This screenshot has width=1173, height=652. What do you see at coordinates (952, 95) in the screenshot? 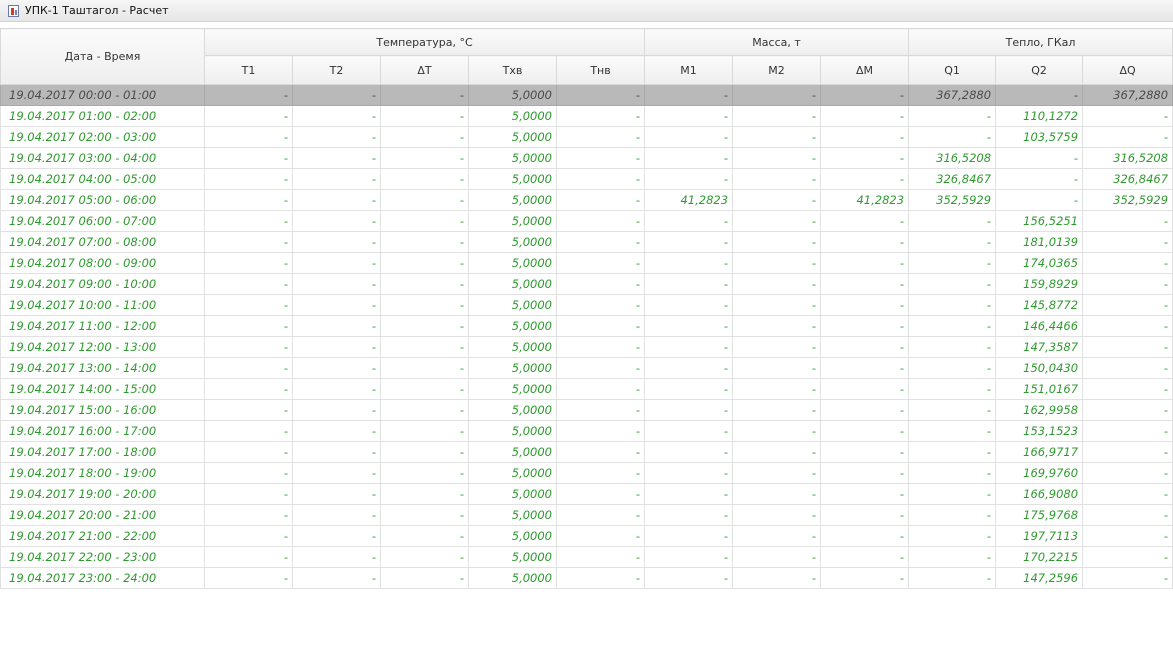
I see `cell-q1: 367,2880` at bounding box center [952, 95].